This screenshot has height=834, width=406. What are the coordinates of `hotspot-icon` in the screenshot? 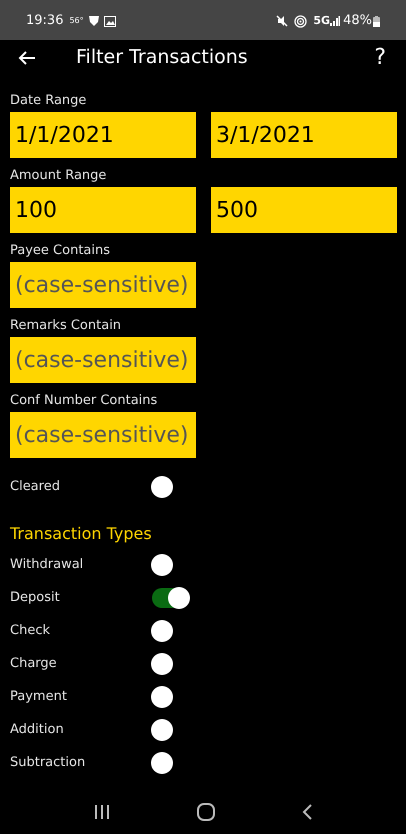 It's located at (301, 21).